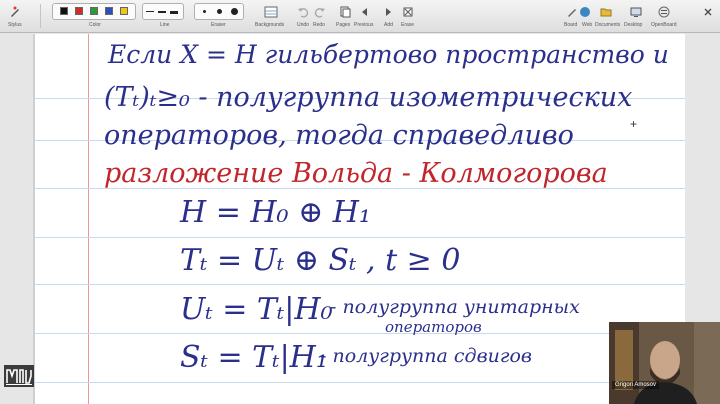 The width and height of the screenshot is (720, 404). Describe the element at coordinates (64, 11) in the screenshot. I see `color-swatch-black` at that location.